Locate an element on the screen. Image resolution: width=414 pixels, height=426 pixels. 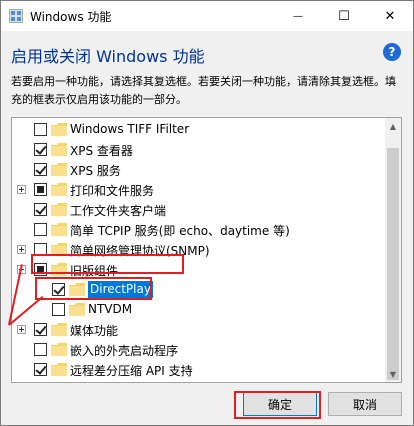
feature-label: 打印和文件服务 is located at coordinates (112, 191).